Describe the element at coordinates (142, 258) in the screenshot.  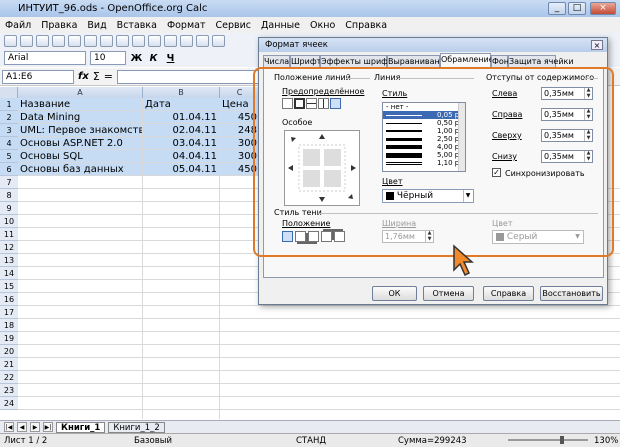
I see `grid-line-b` at that location.